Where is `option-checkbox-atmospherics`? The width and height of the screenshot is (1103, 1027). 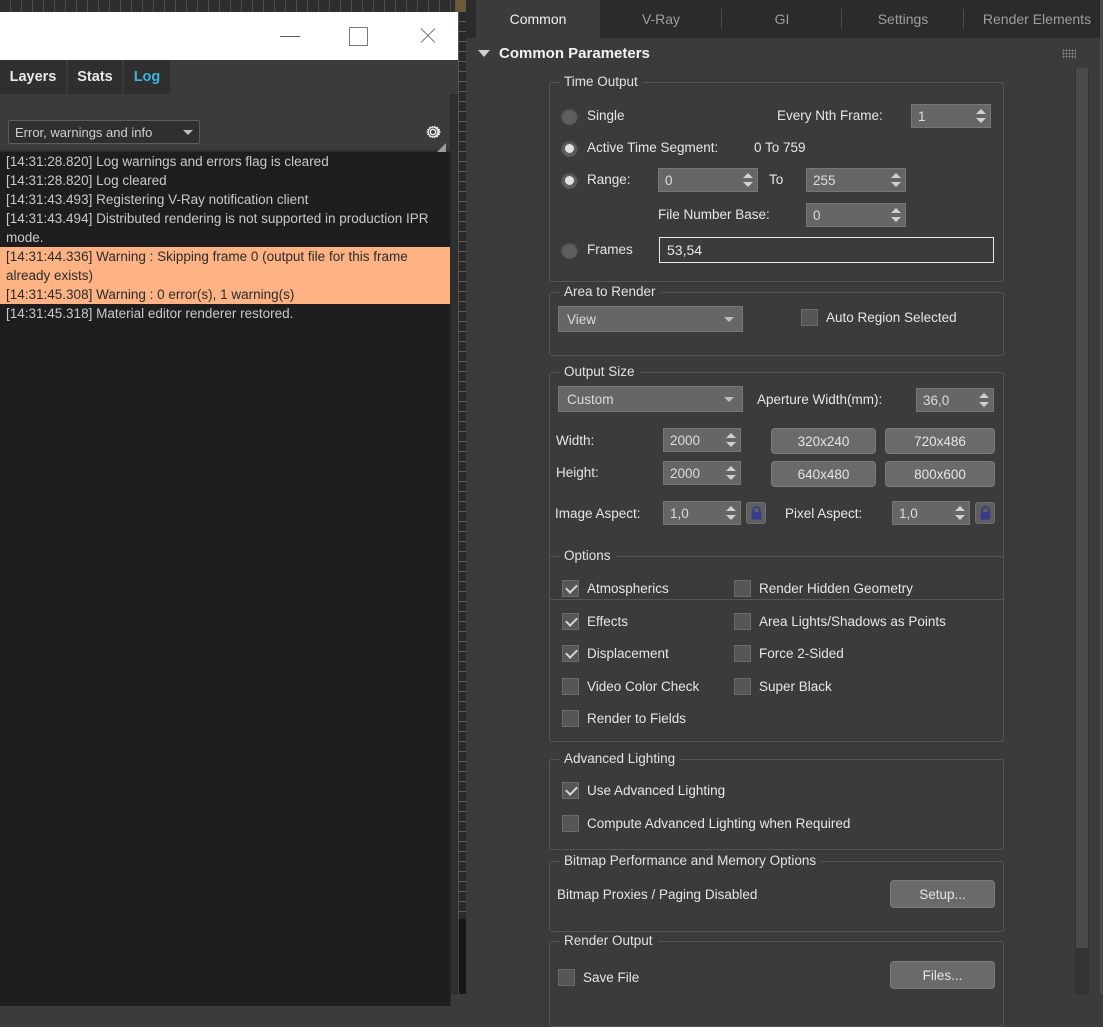
option-checkbox-atmospherics is located at coordinates (570, 588).